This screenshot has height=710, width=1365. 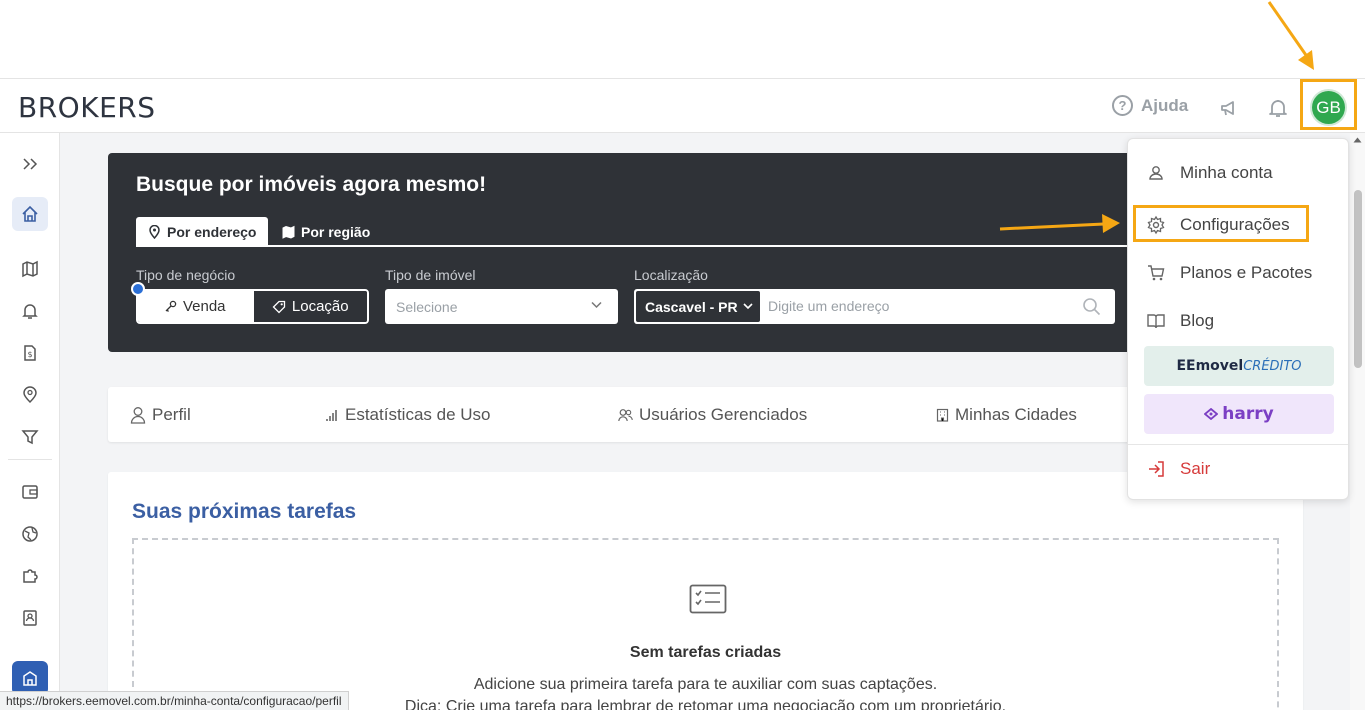 I want to click on top-blank-area, so click(x=682, y=39).